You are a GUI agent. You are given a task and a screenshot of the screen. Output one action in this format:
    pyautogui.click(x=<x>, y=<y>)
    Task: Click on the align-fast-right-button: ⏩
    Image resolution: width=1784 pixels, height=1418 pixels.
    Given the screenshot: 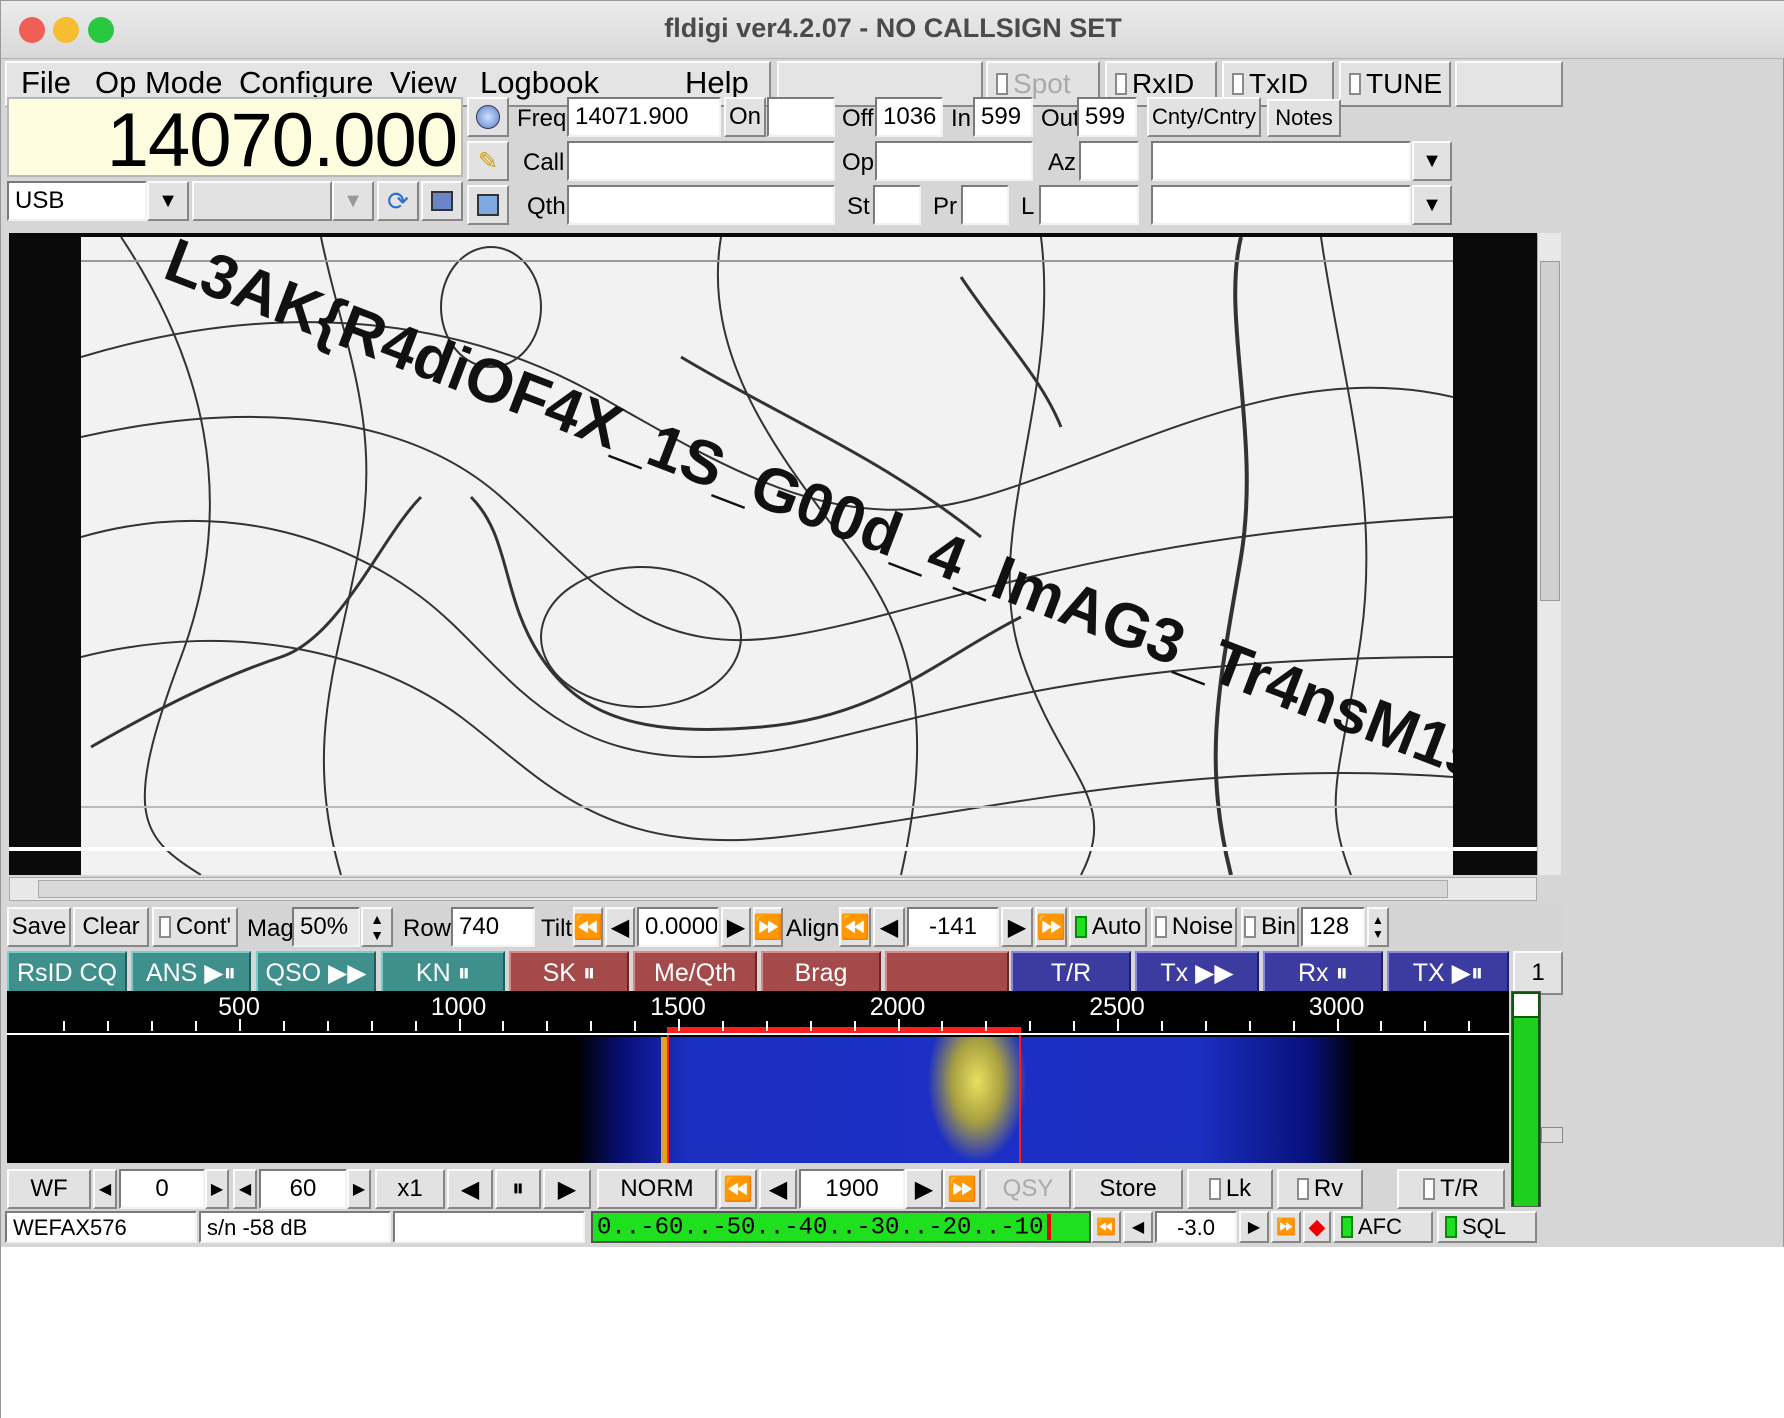 What is the action you would take?
    pyautogui.click(x=1051, y=927)
    